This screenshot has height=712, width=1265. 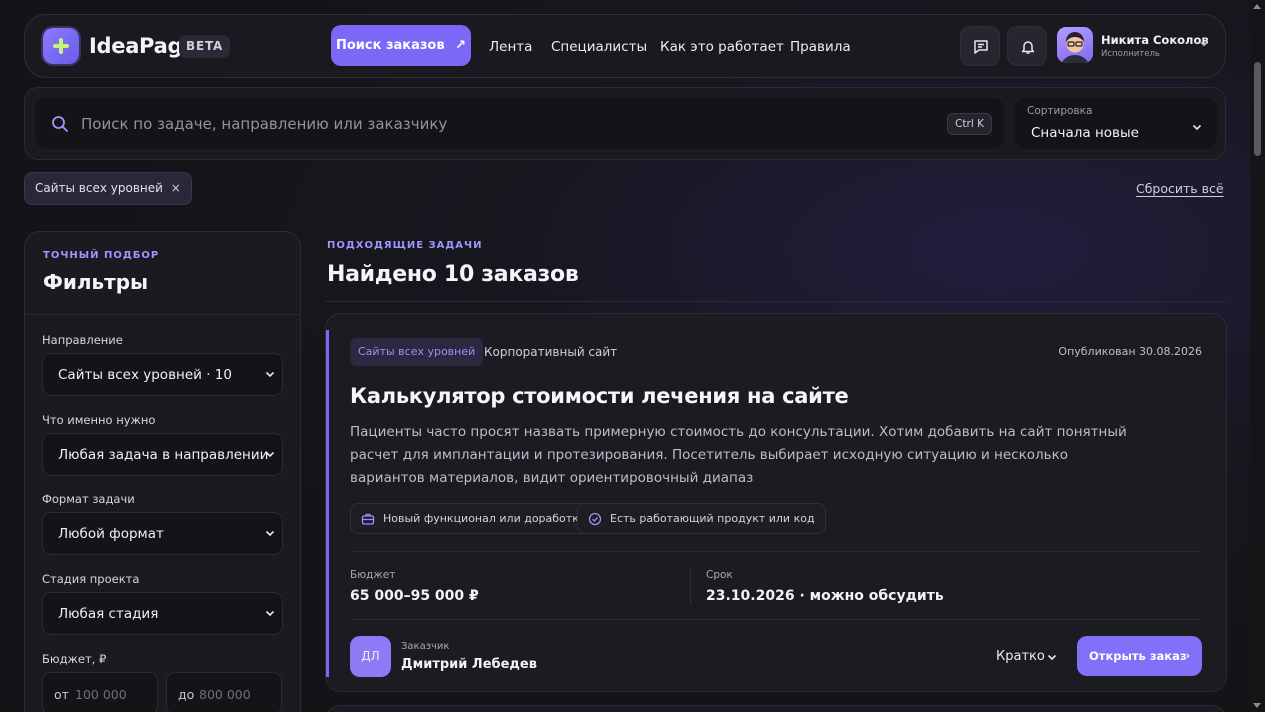 I want to click on open-order-button: Открыть заказ ›, so click(x=1139, y=656).